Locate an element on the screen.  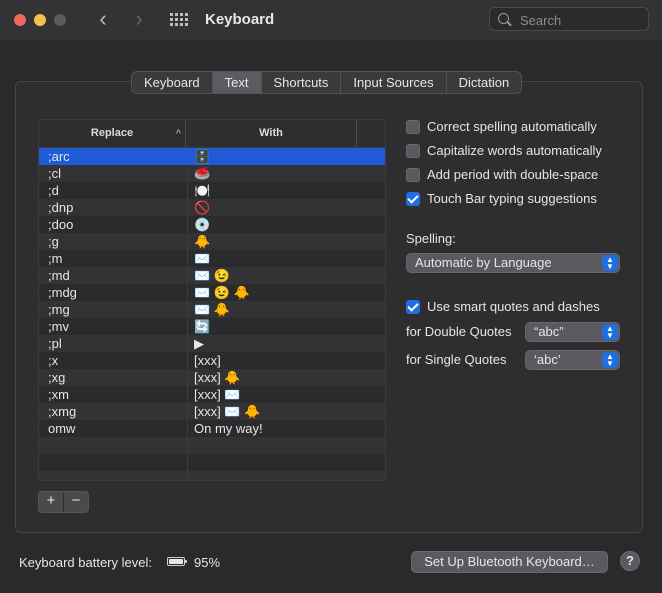
table-row: ;dnp 🚫 is located at coordinates (212, 207).